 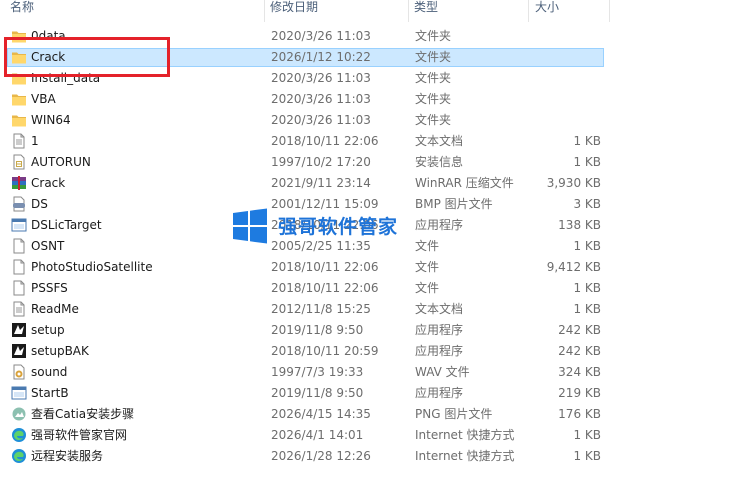 What do you see at coordinates (294, 11) in the screenshot?
I see `column-header-date: 修改日期` at bounding box center [294, 11].